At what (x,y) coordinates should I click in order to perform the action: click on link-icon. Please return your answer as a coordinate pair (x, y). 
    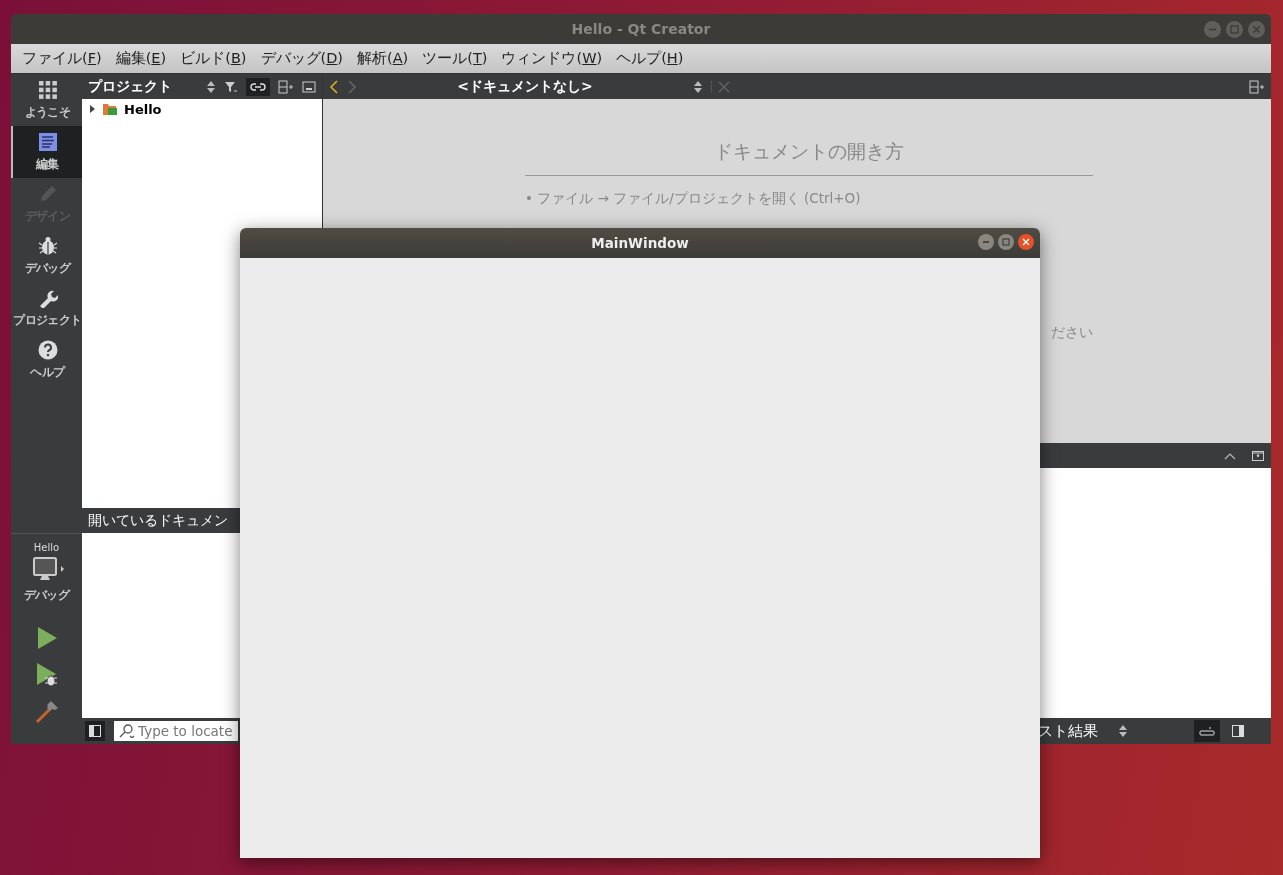
    Looking at the image, I should click on (258, 86).